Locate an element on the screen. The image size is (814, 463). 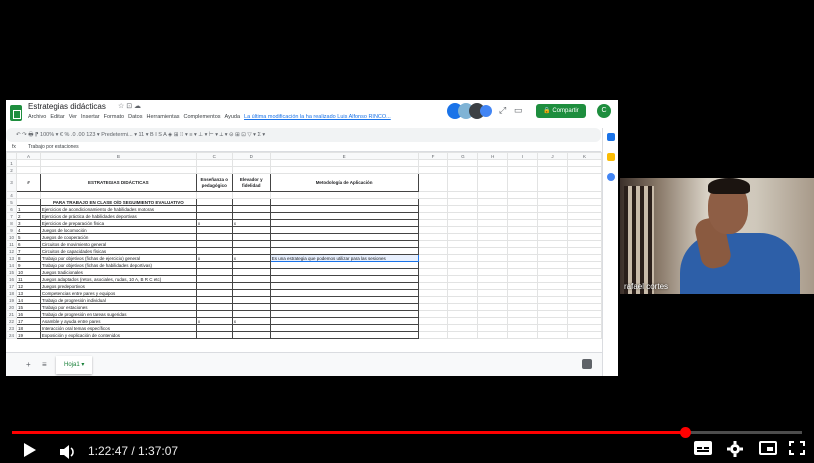
strategy-name: Juegos tradicionales is located at coordinates (118, 272).